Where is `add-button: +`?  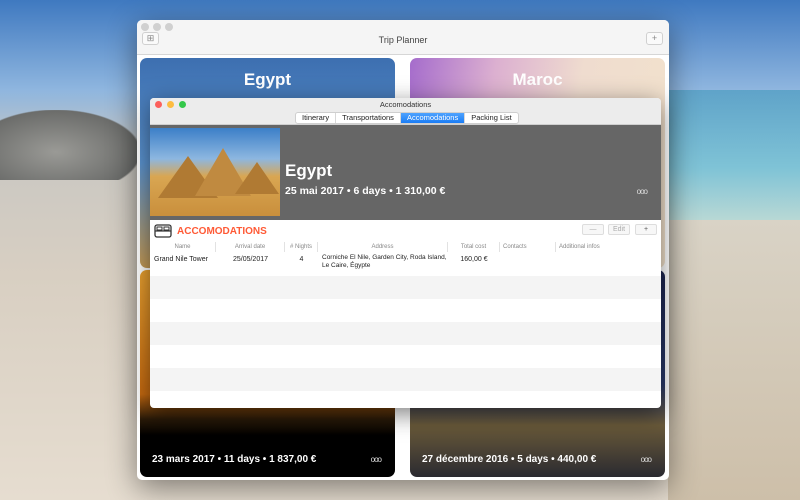
add-button: + is located at coordinates (646, 229).